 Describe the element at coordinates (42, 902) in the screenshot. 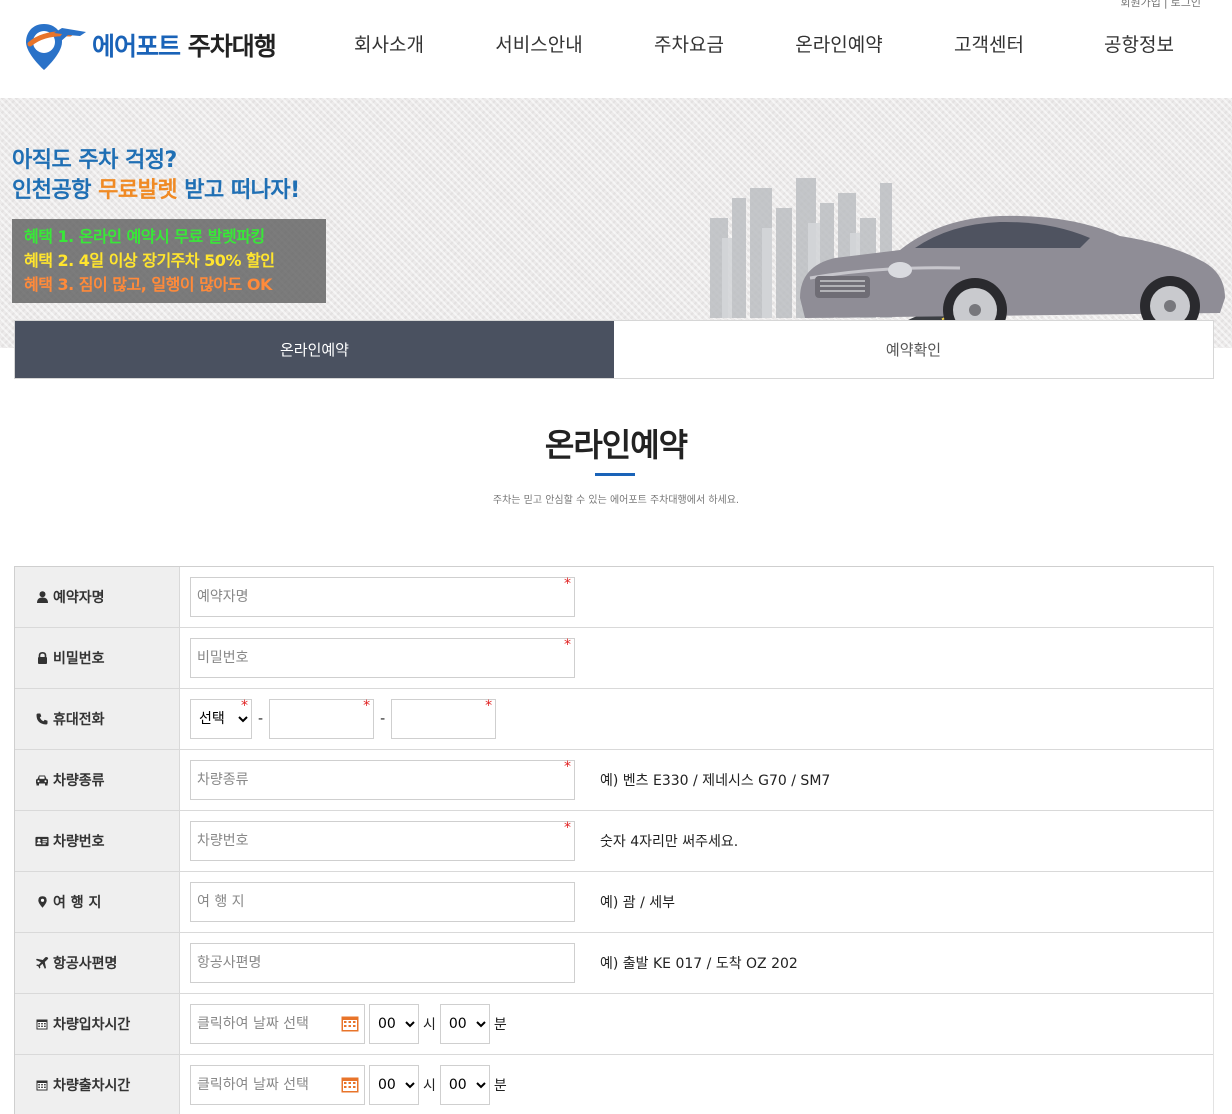

I see `map-marker-icon` at that location.